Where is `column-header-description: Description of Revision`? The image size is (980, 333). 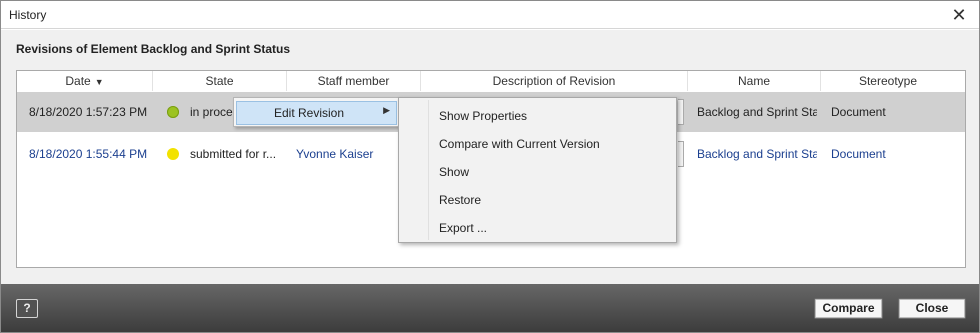 column-header-description: Description of Revision is located at coordinates (554, 81).